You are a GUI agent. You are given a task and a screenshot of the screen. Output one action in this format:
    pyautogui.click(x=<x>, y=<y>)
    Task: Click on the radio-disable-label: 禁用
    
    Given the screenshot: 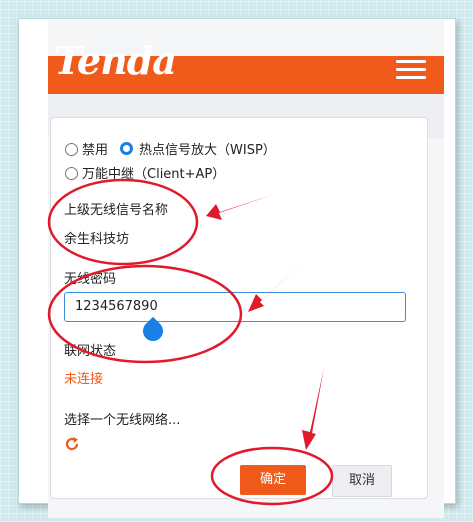 What is the action you would take?
    pyautogui.click(x=95, y=150)
    